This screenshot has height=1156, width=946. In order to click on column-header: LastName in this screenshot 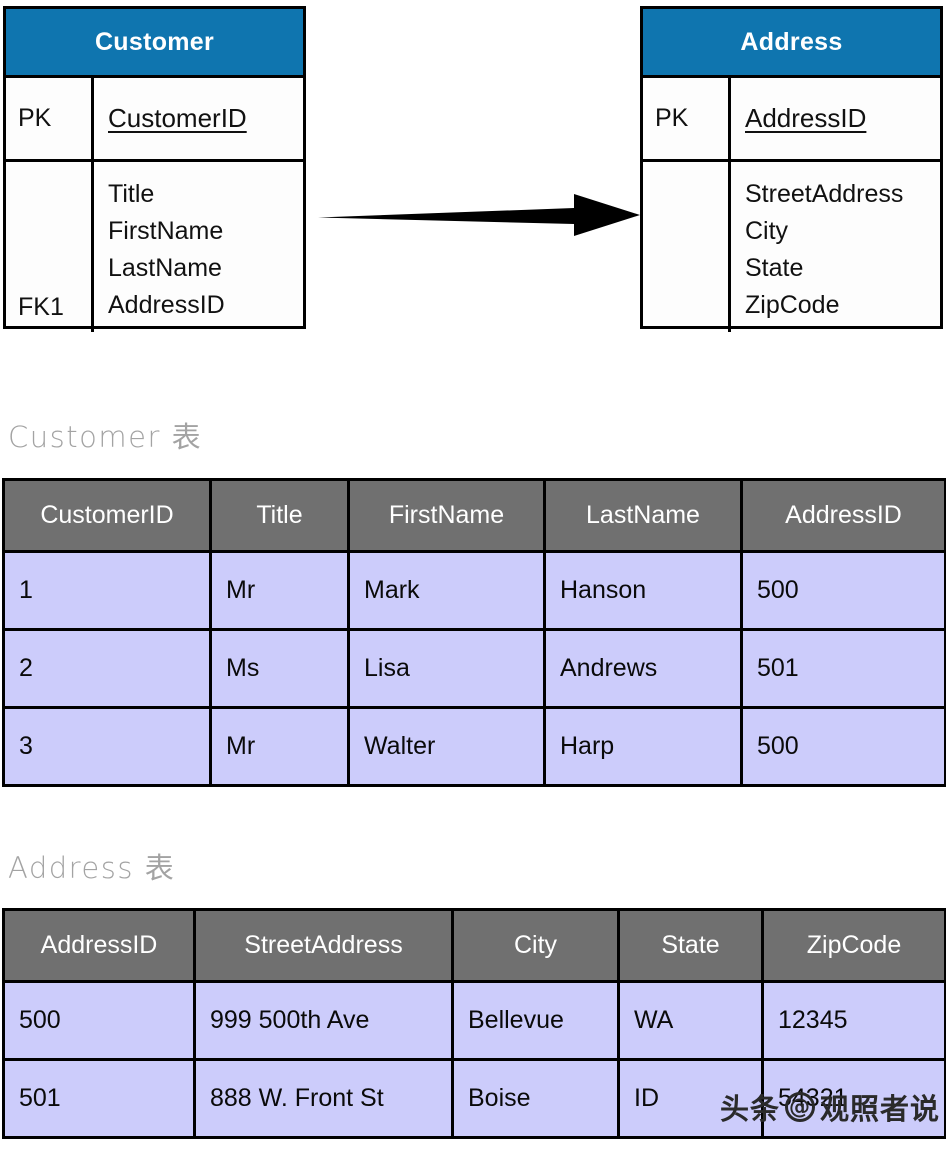, I will do `click(643, 515)`.